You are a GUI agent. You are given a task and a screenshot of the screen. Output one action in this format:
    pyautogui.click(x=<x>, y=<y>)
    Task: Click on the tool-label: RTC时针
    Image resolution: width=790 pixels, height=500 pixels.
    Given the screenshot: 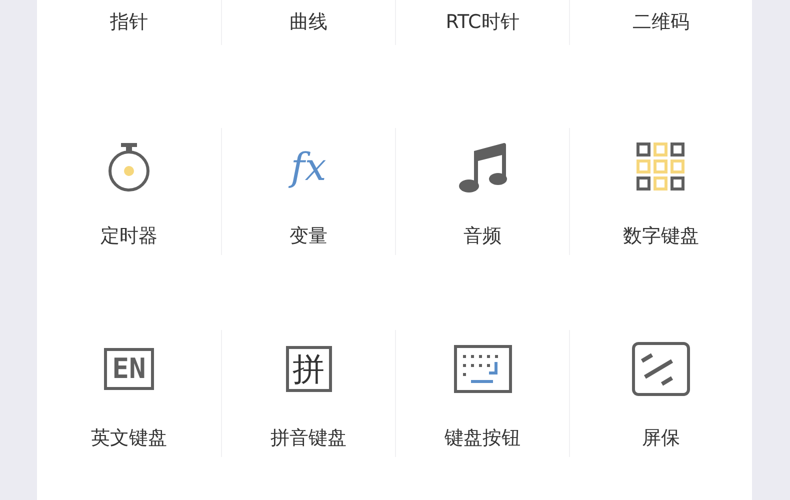 What is the action you would take?
    pyautogui.click(x=483, y=22)
    